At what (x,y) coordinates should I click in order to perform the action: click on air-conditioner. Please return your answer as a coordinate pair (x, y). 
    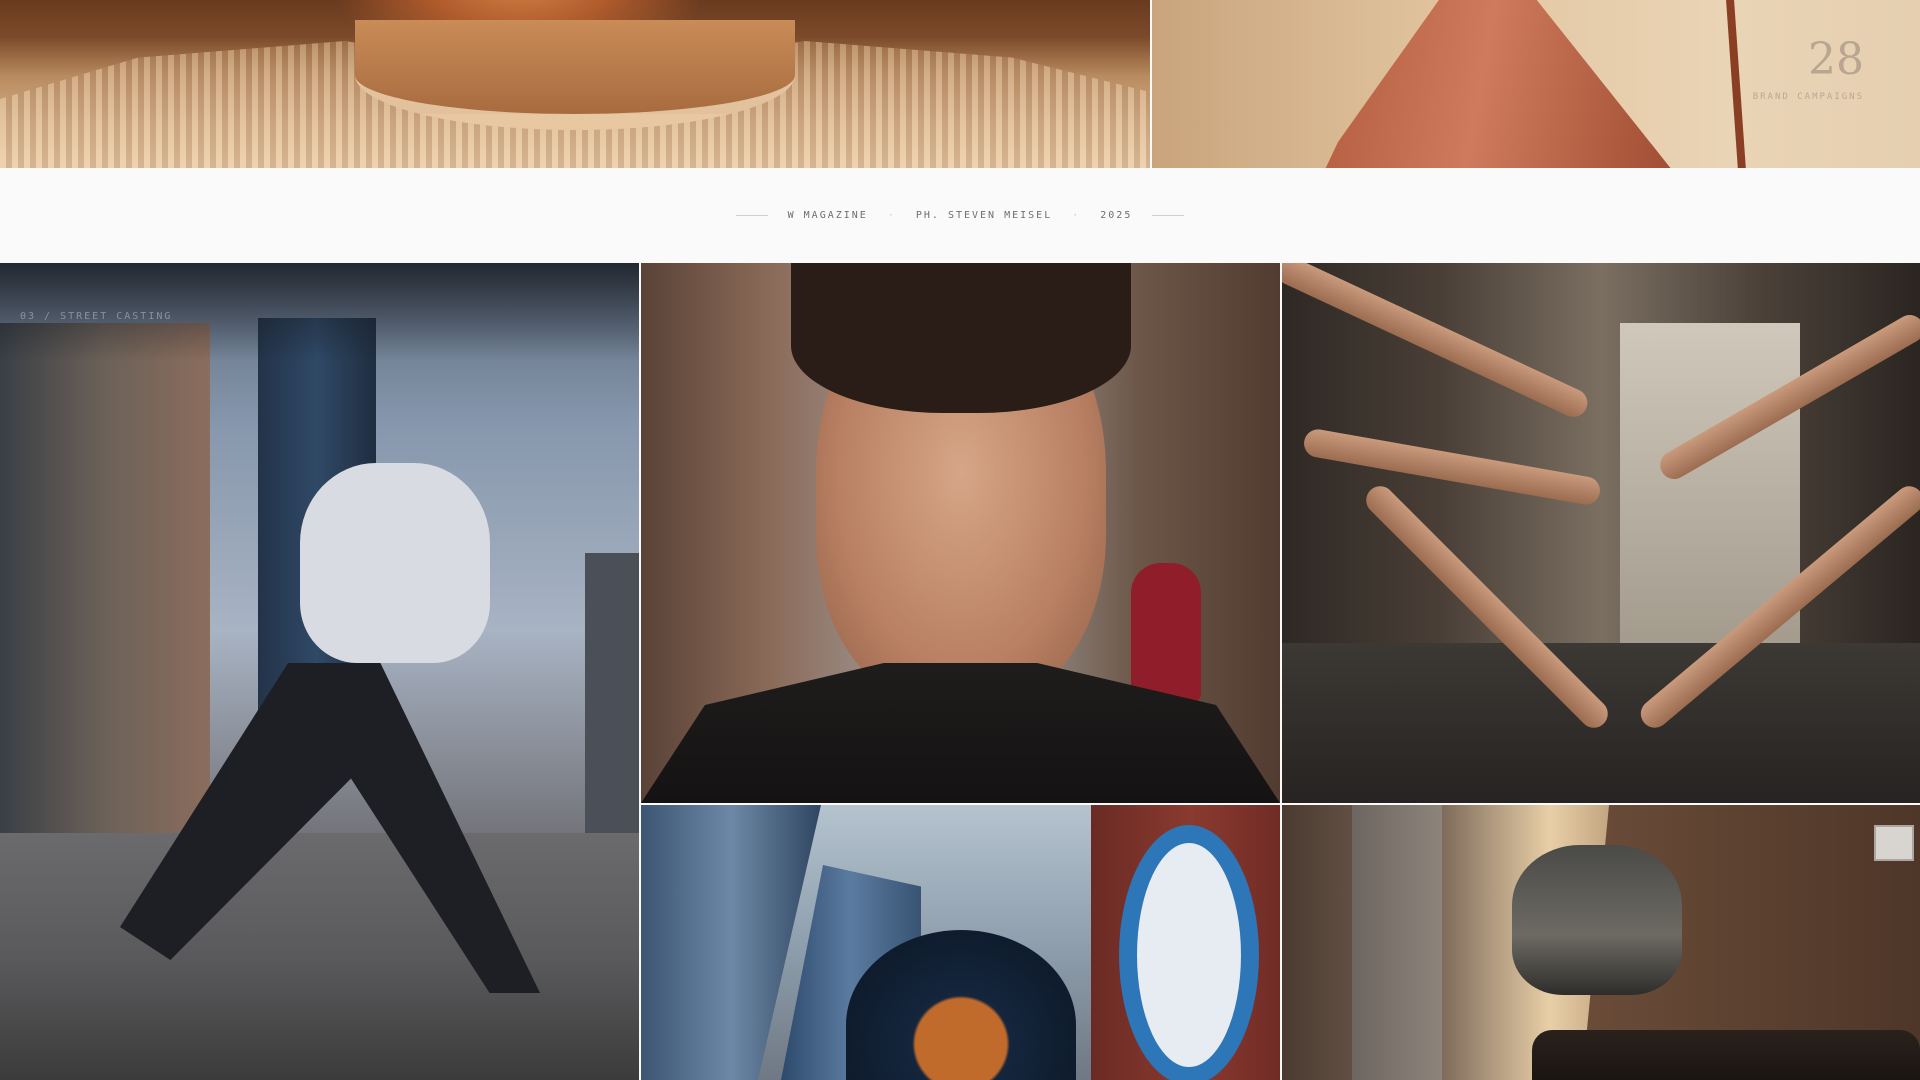
    Looking at the image, I should click on (1894, 843).